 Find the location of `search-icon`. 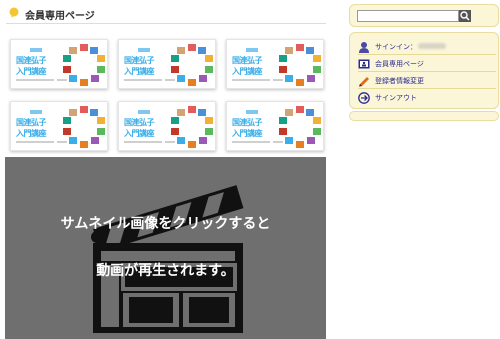

search-icon is located at coordinates (465, 16).